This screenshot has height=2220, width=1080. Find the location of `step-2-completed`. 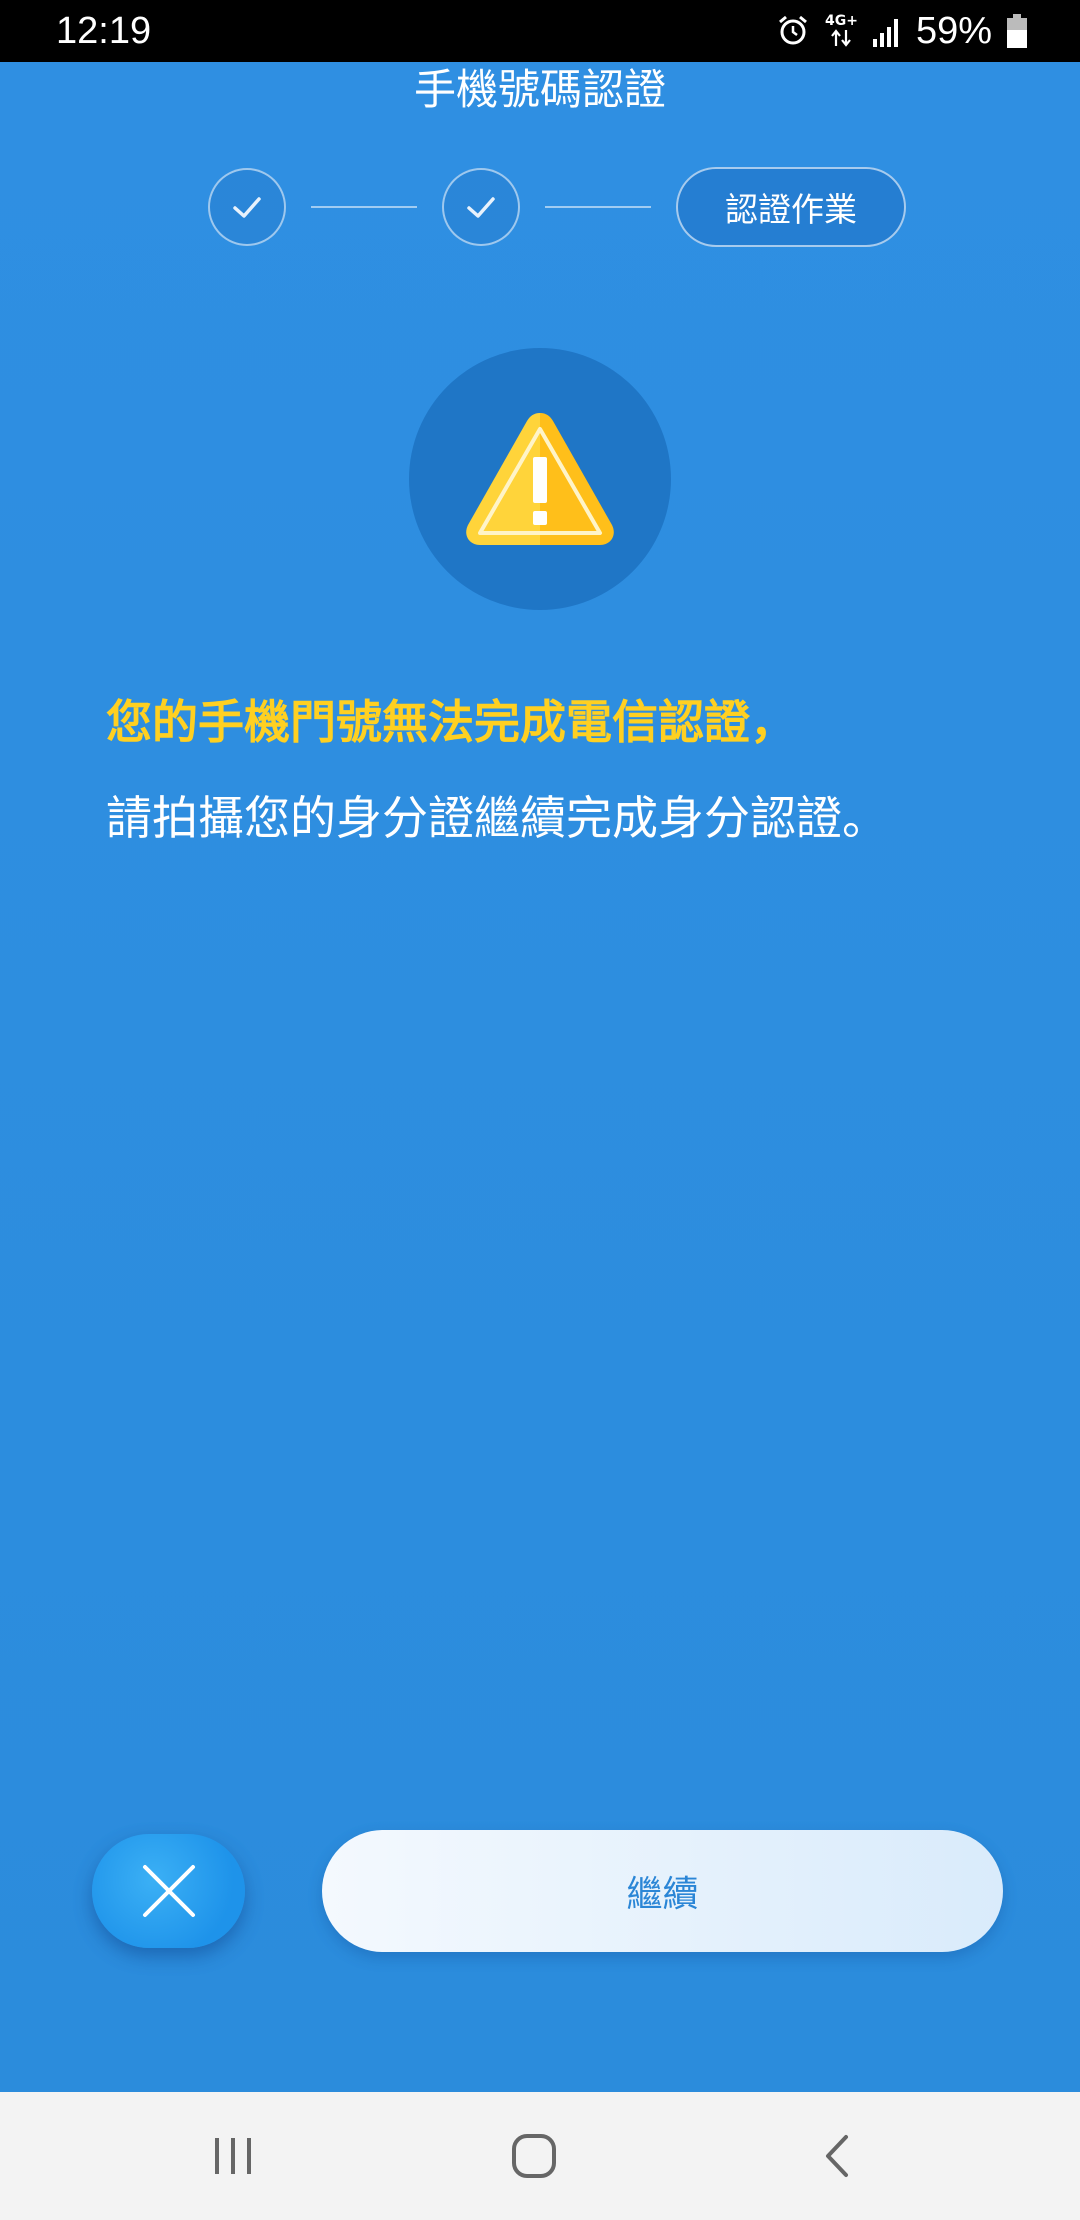

step-2-completed is located at coordinates (481, 207).